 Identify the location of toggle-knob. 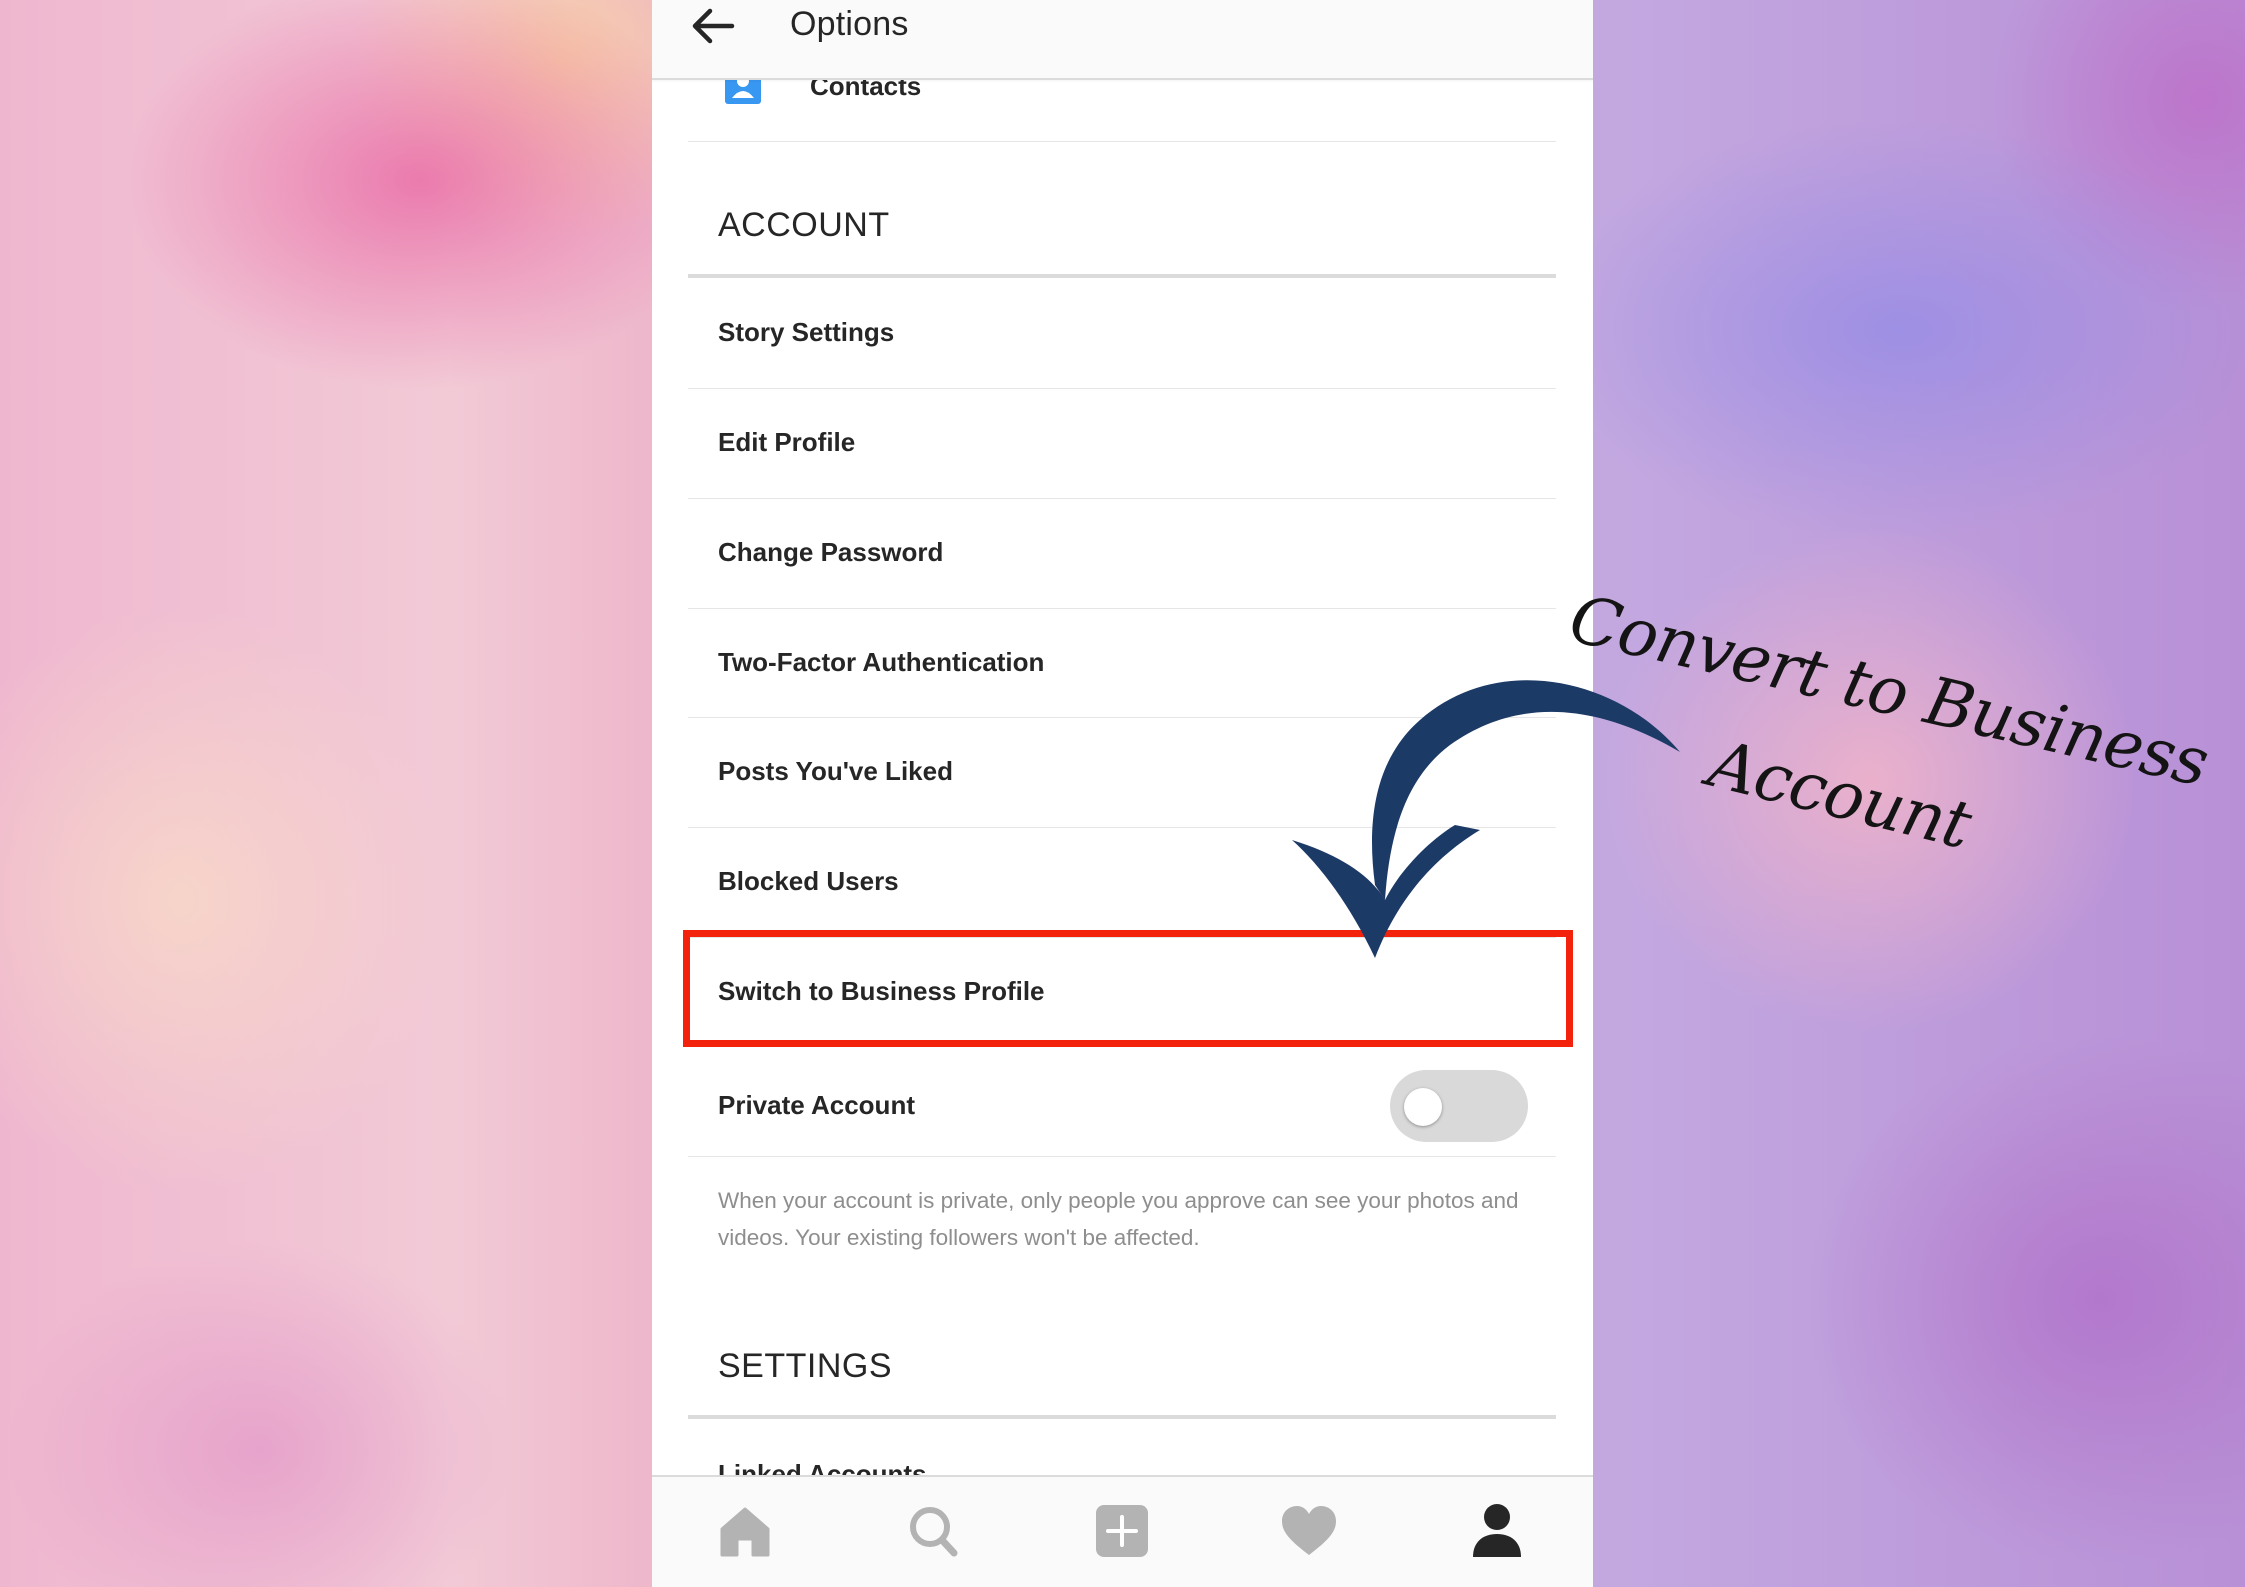
(1423, 1107).